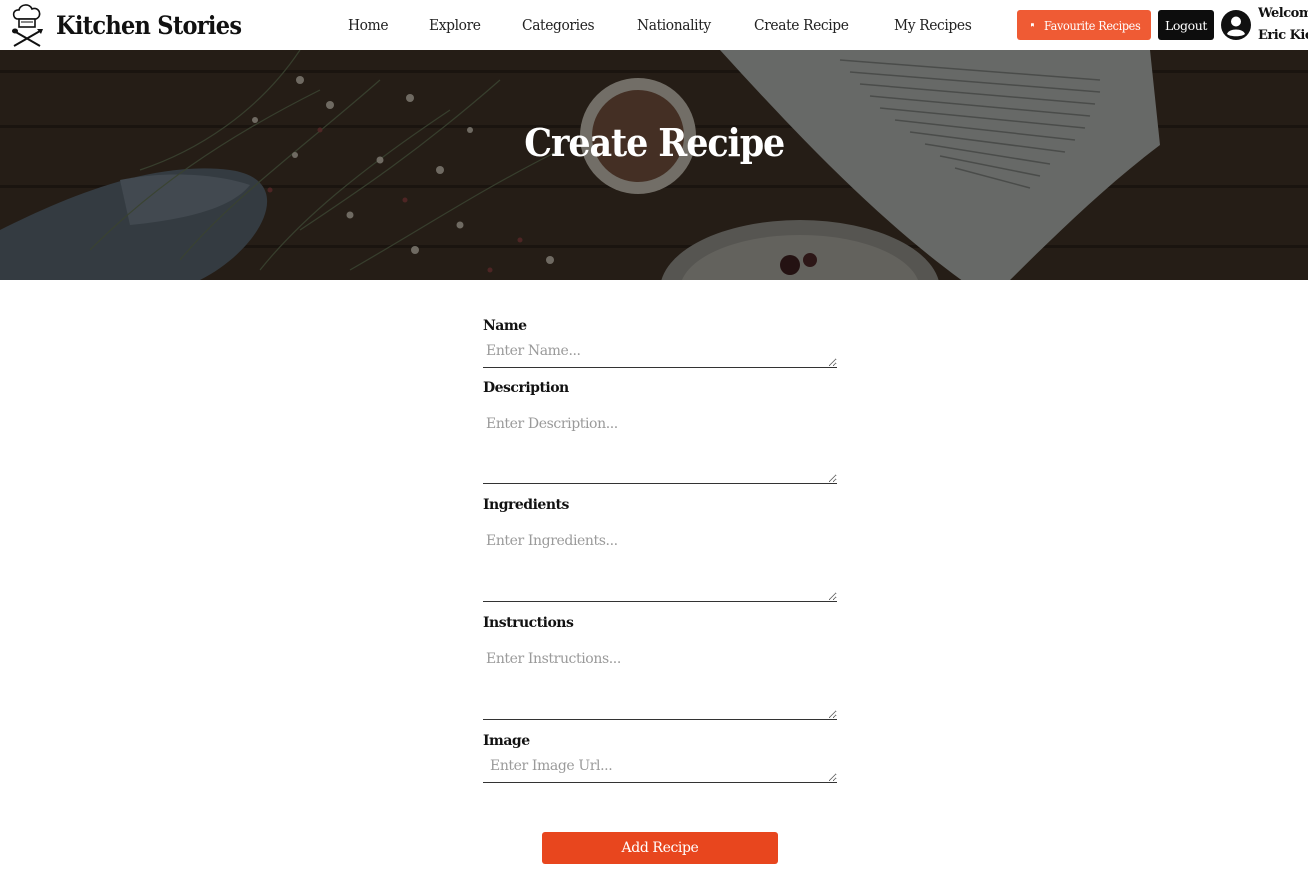 The width and height of the screenshot is (1308, 882). Describe the element at coordinates (526, 505) in the screenshot. I see `ingredients-label: Ingredients` at that location.